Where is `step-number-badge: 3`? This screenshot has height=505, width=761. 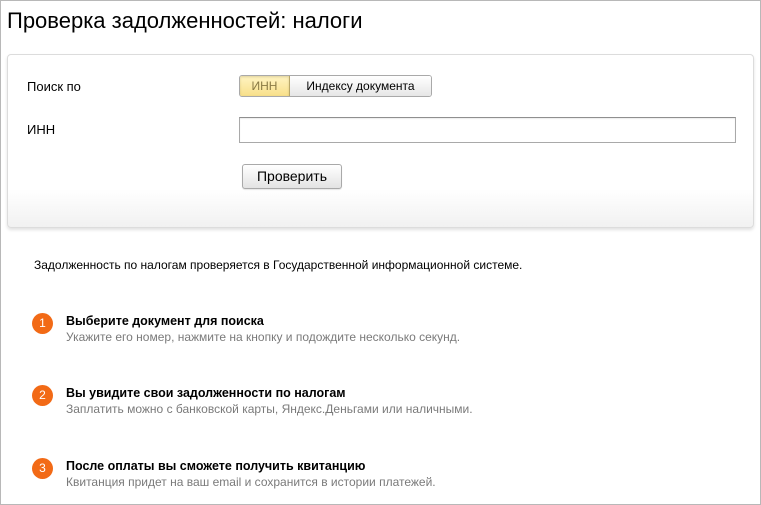
step-number-badge: 3 is located at coordinates (42, 468).